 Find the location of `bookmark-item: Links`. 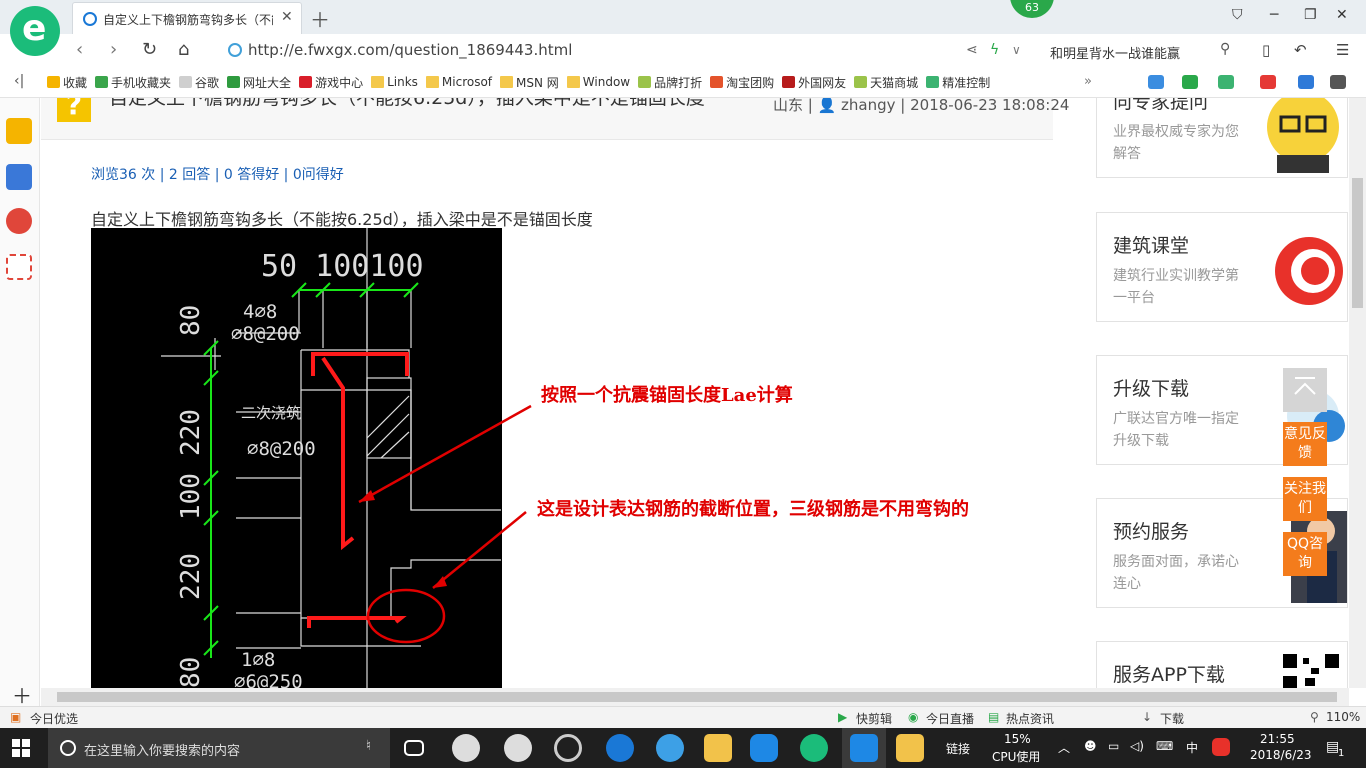

bookmark-item: Links is located at coordinates (395, 82).